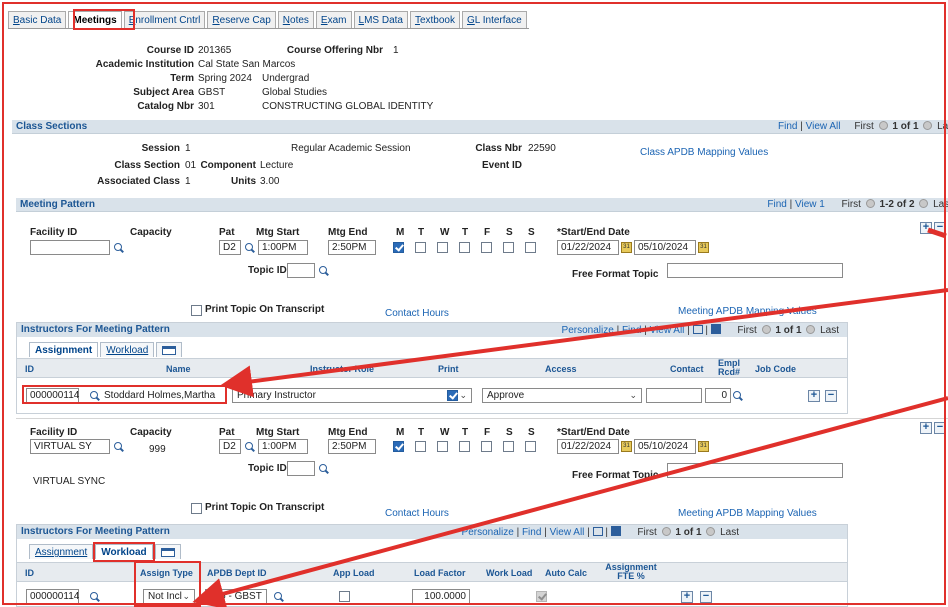  I want to click on tab-textbook: Textbook, so click(434, 19).